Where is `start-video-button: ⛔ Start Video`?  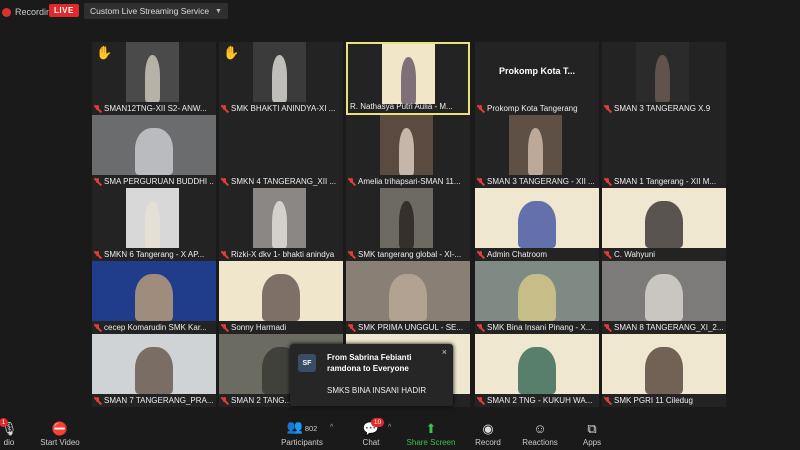 start-video-button: ⛔ Start Video is located at coordinates (60, 432).